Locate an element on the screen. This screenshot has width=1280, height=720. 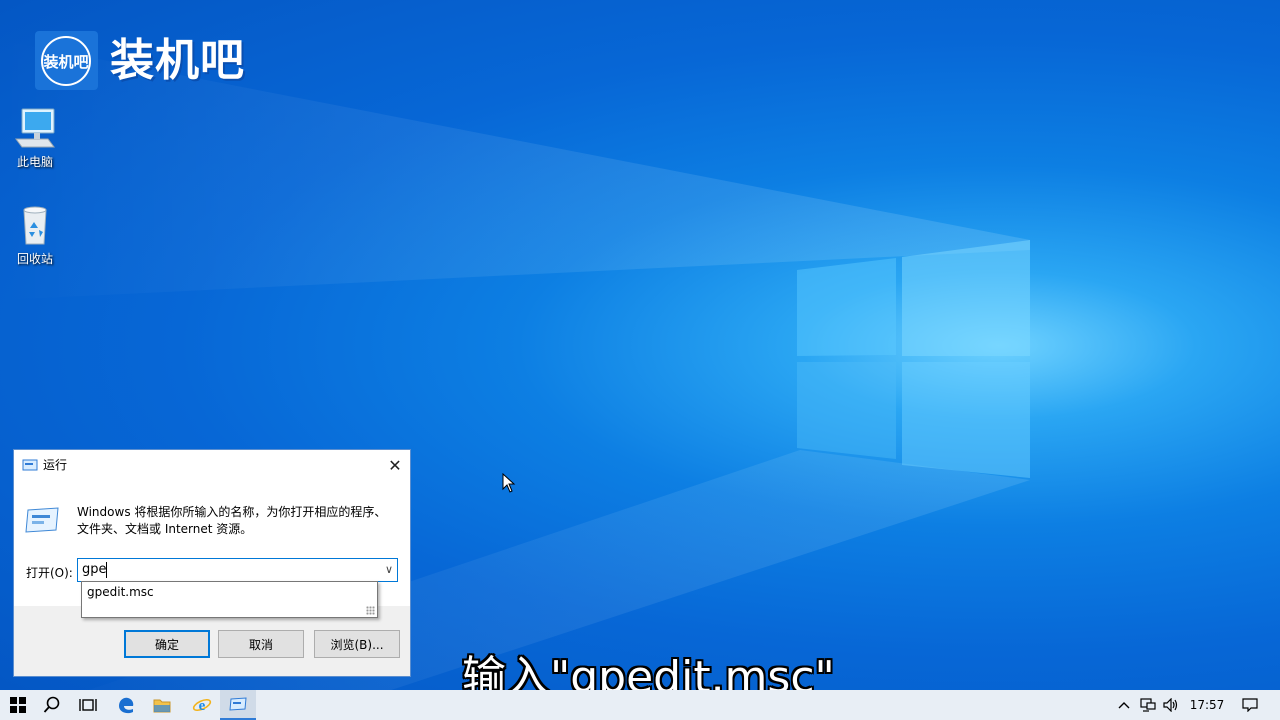
volume-button is located at coordinates (1171, 705).